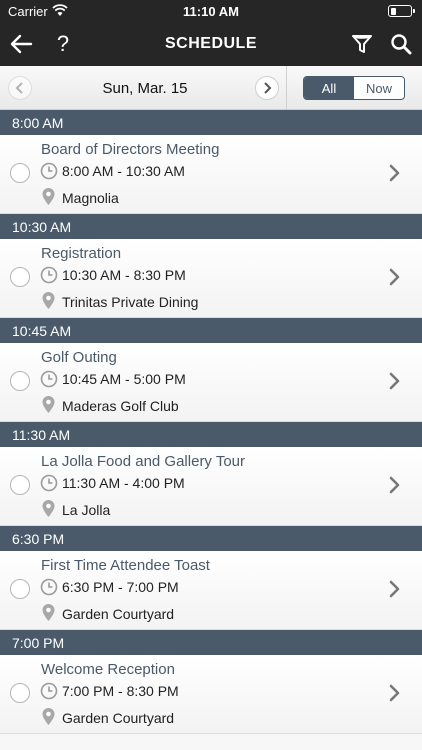 The image size is (422, 750). What do you see at coordinates (211, 226) in the screenshot?
I see `section-header: 10:30 AM` at bounding box center [211, 226].